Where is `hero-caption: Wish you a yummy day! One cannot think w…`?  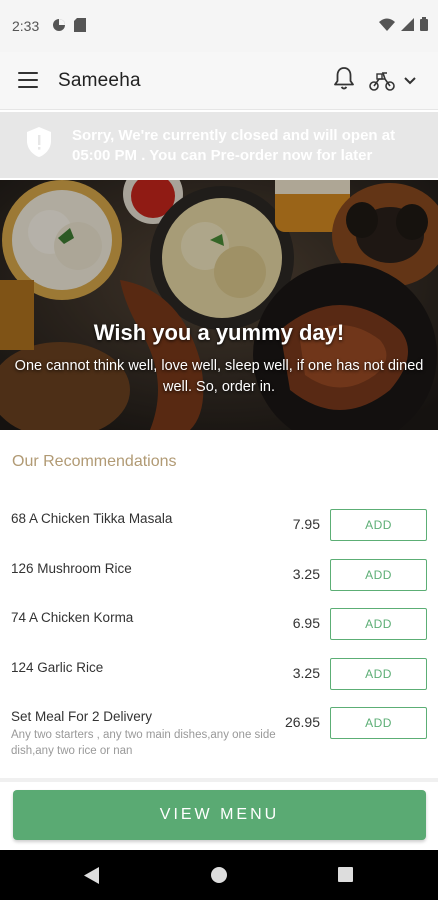 hero-caption: Wish you a yummy day! One cannot think w… is located at coordinates (219, 359).